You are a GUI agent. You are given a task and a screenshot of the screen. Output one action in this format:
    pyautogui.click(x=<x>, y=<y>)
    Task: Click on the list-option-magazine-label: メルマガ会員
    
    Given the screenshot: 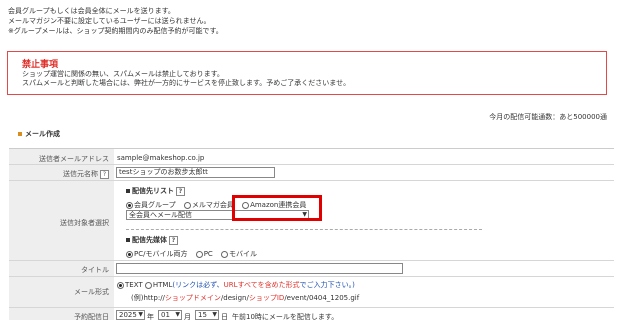 What is the action you would take?
    pyautogui.click(x=212, y=205)
    